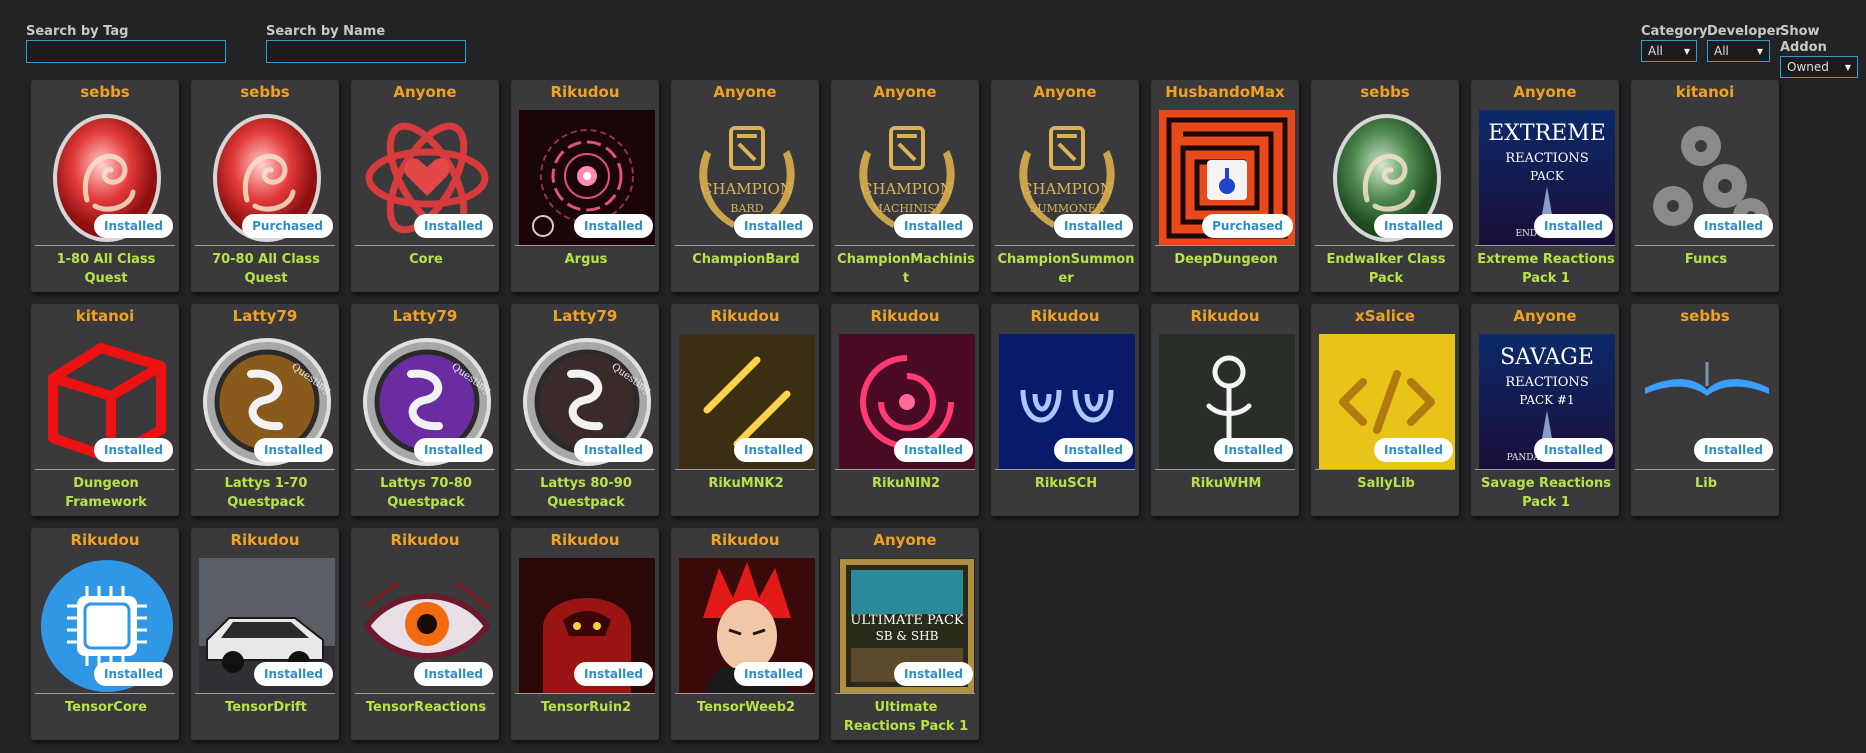 The height and width of the screenshot is (753, 1866). Describe the element at coordinates (1067, 189) in the screenshot. I see `svg-text: CHAMPION` at that location.